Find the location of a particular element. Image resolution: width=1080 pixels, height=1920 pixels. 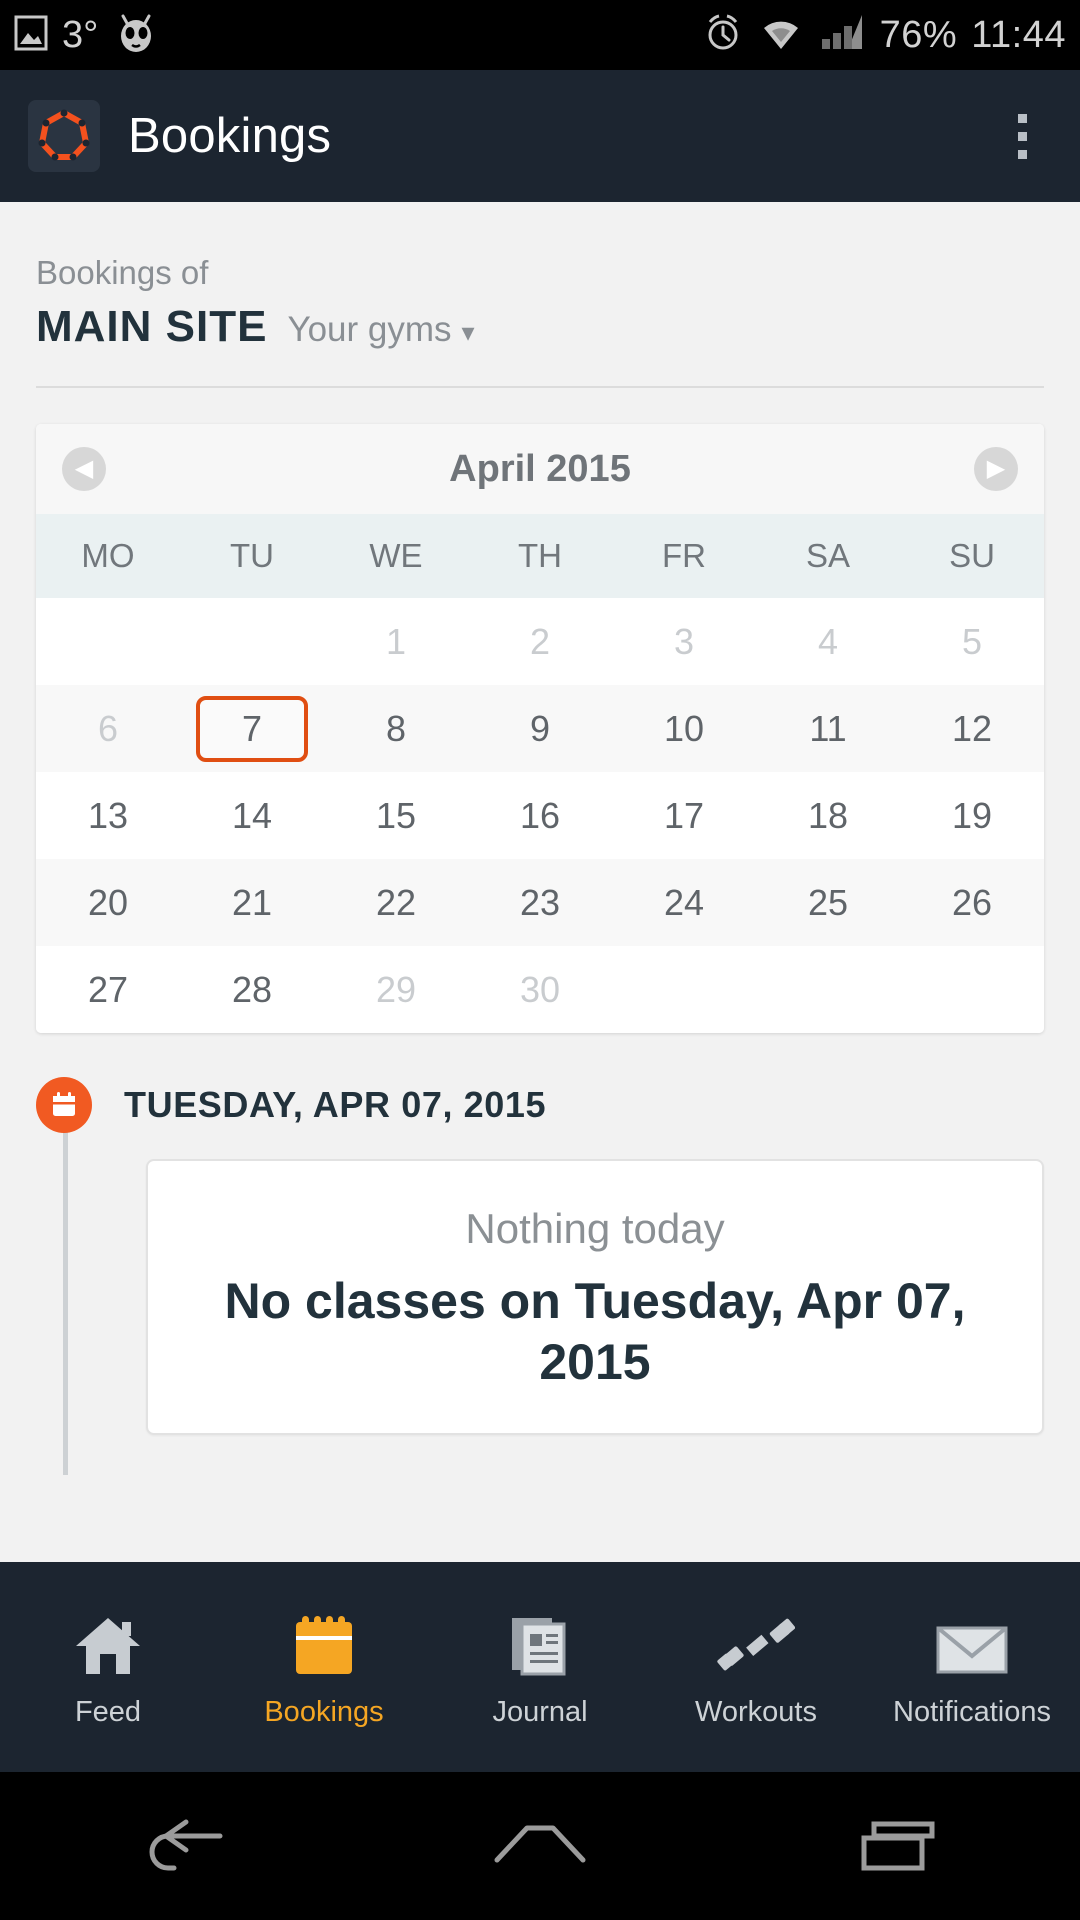

calendar-day-cell: 21 is located at coordinates (252, 902).